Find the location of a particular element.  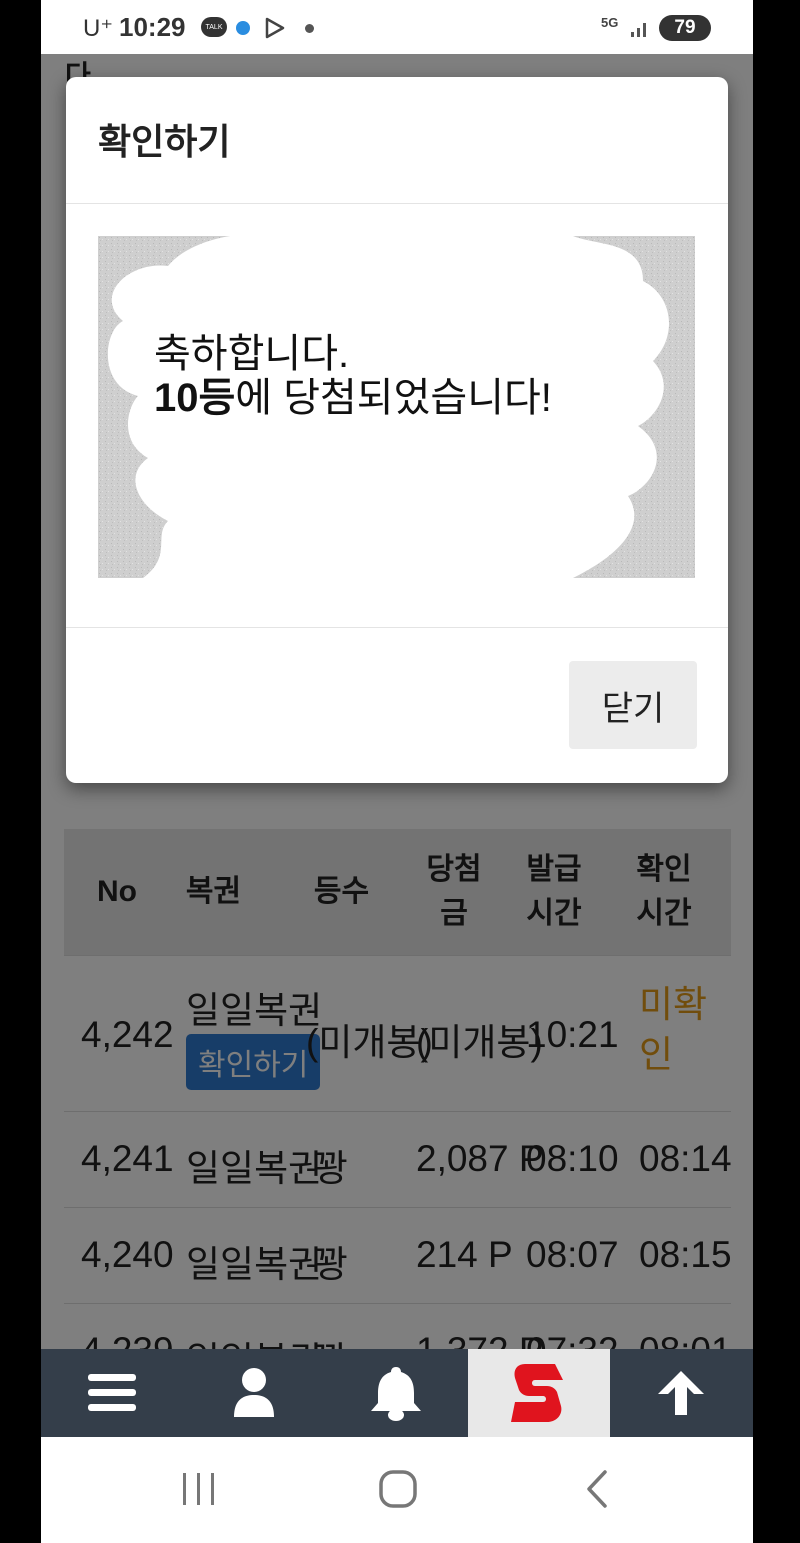

play-store-icon is located at coordinates (275, 28).